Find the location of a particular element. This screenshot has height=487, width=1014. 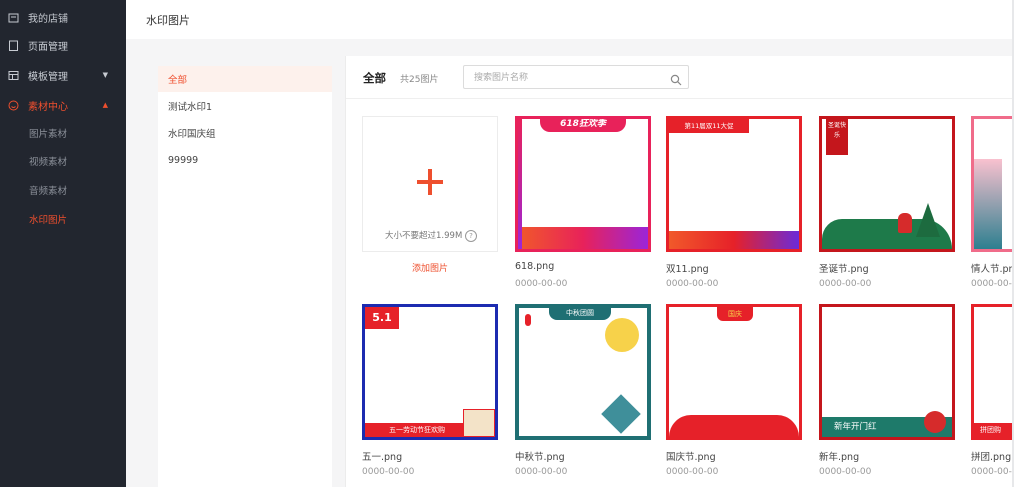

plus-icon is located at coordinates (430, 182).